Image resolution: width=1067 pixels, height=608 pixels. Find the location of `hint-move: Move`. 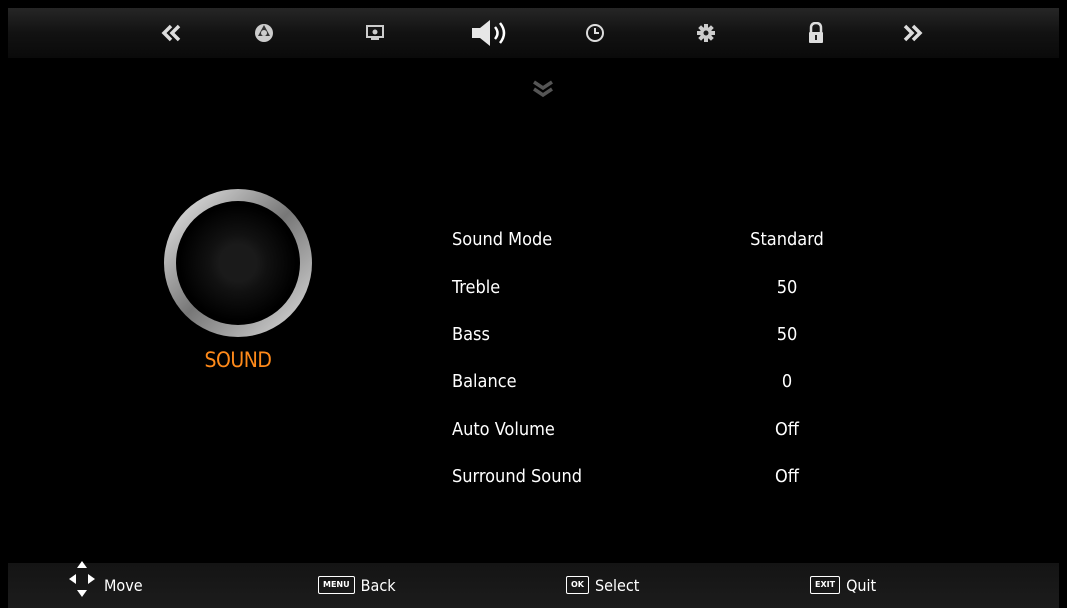

hint-move: Move is located at coordinates (105, 579).